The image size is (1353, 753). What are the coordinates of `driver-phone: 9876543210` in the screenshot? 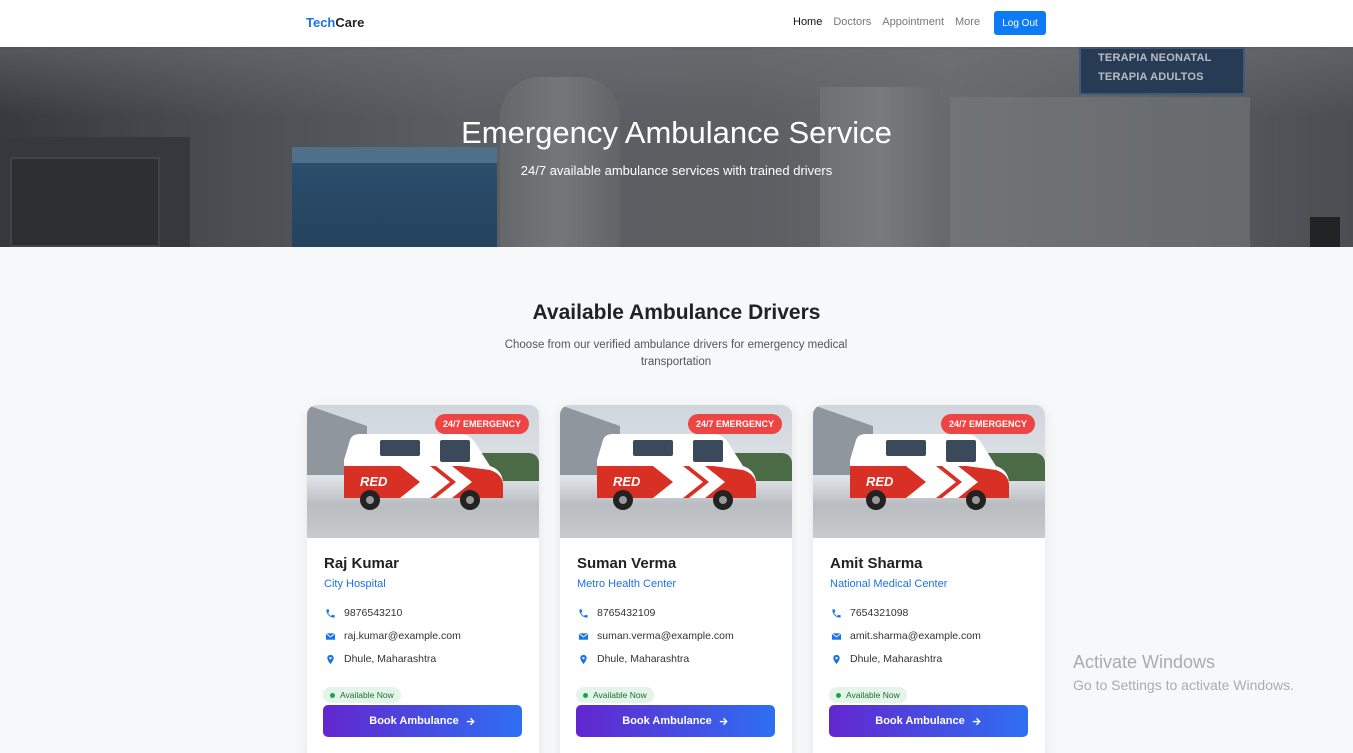 It's located at (363, 613).